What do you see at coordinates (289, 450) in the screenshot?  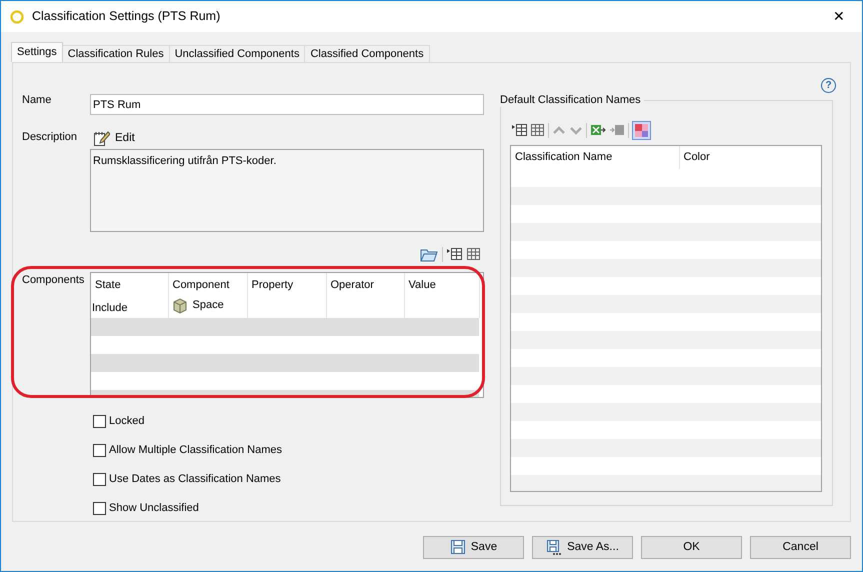 I see `checkbox: Allow Multiple Classification Names` at bounding box center [289, 450].